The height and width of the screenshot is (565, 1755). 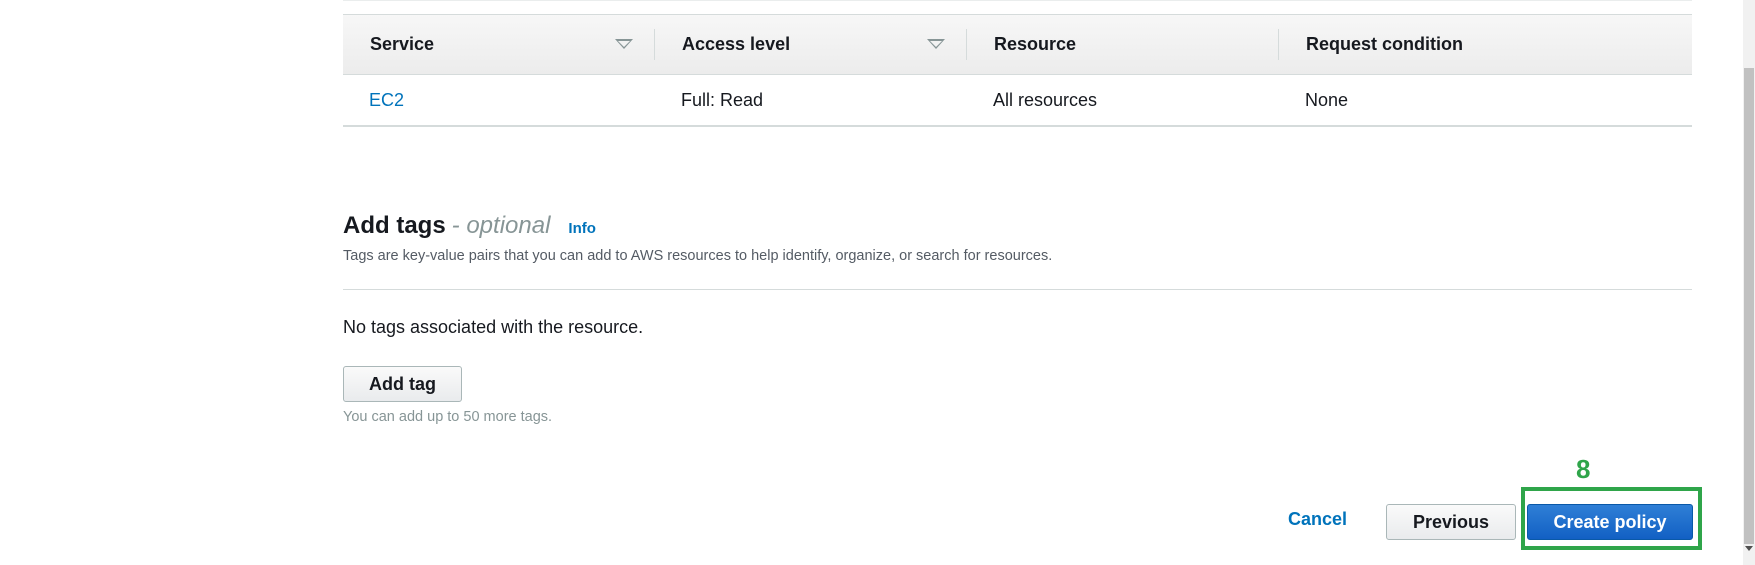 What do you see at coordinates (1317, 519) in the screenshot?
I see `cancel-button: Cancel` at bounding box center [1317, 519].